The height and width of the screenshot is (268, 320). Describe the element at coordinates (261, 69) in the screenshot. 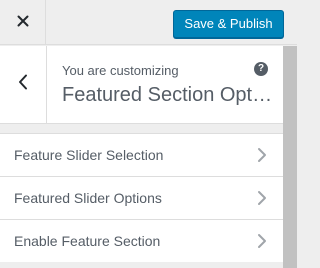

I see `help-icon: ?` at that location.